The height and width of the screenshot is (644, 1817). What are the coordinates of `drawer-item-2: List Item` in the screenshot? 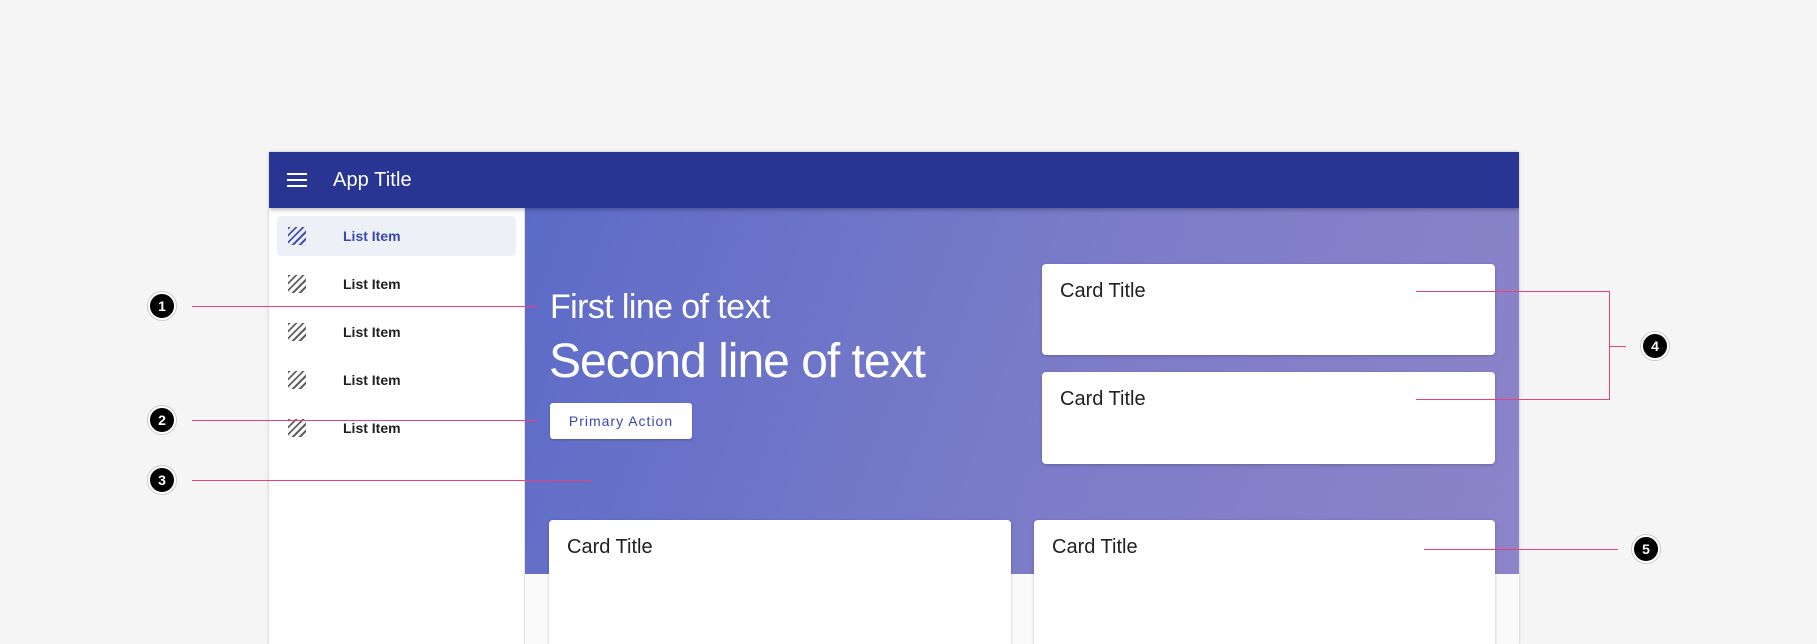 It's located at (396, 284).